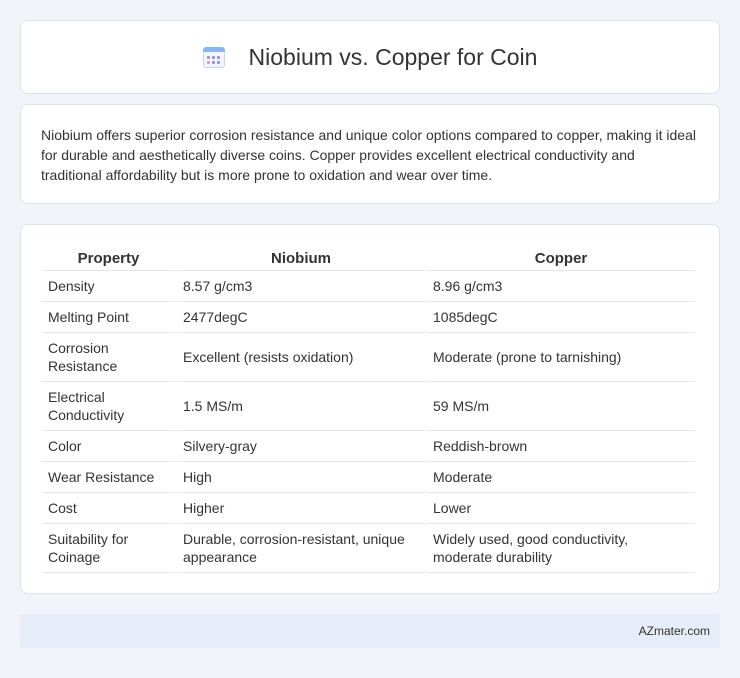  Describe the element at coordinates (108, 477) in the screenshot. I see `table-cell: Wear Resistance` at that location.